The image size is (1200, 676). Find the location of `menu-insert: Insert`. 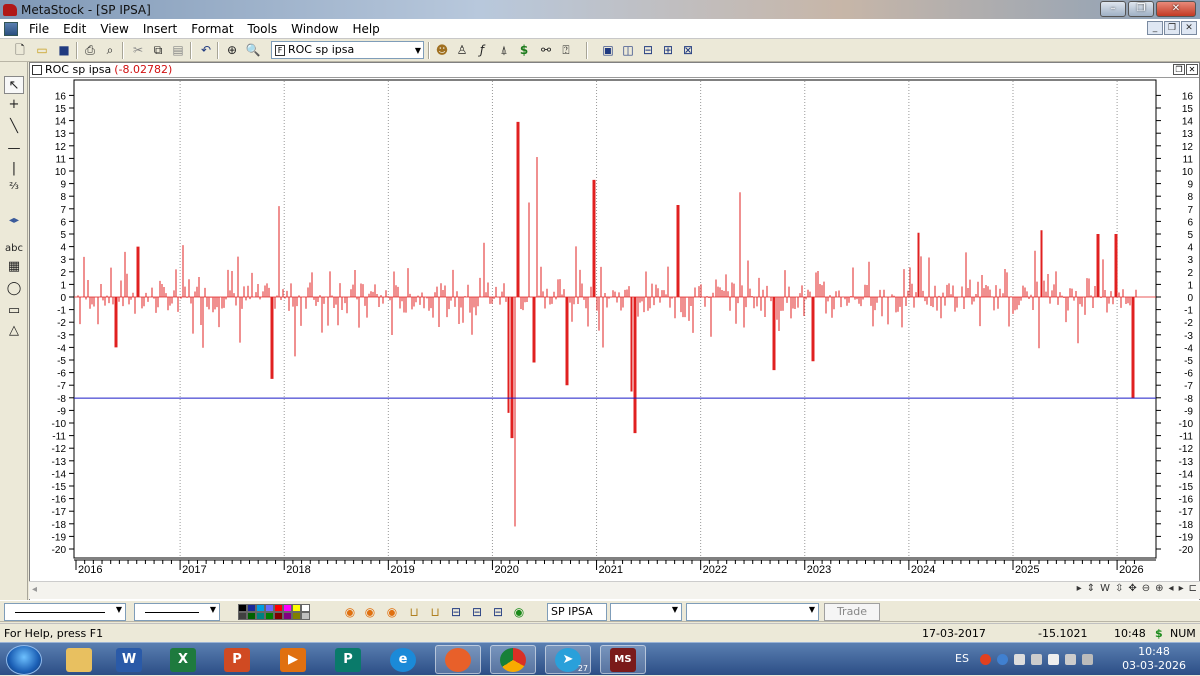

menu-insert: Insert is located at coordinates (160, 29).